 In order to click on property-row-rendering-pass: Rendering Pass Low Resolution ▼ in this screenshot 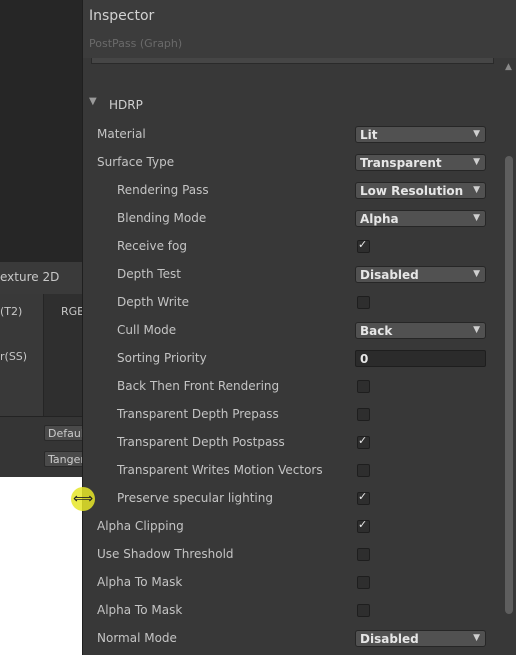, I will do `click(288, 191)`.